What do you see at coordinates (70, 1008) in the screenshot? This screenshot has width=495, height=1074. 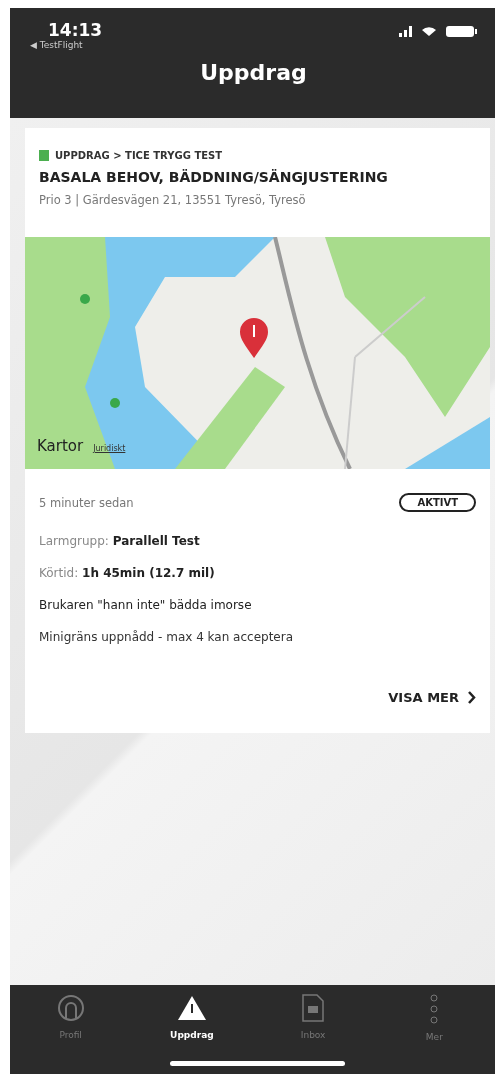 I see `person-icon` at bounding box center [70, 1008].